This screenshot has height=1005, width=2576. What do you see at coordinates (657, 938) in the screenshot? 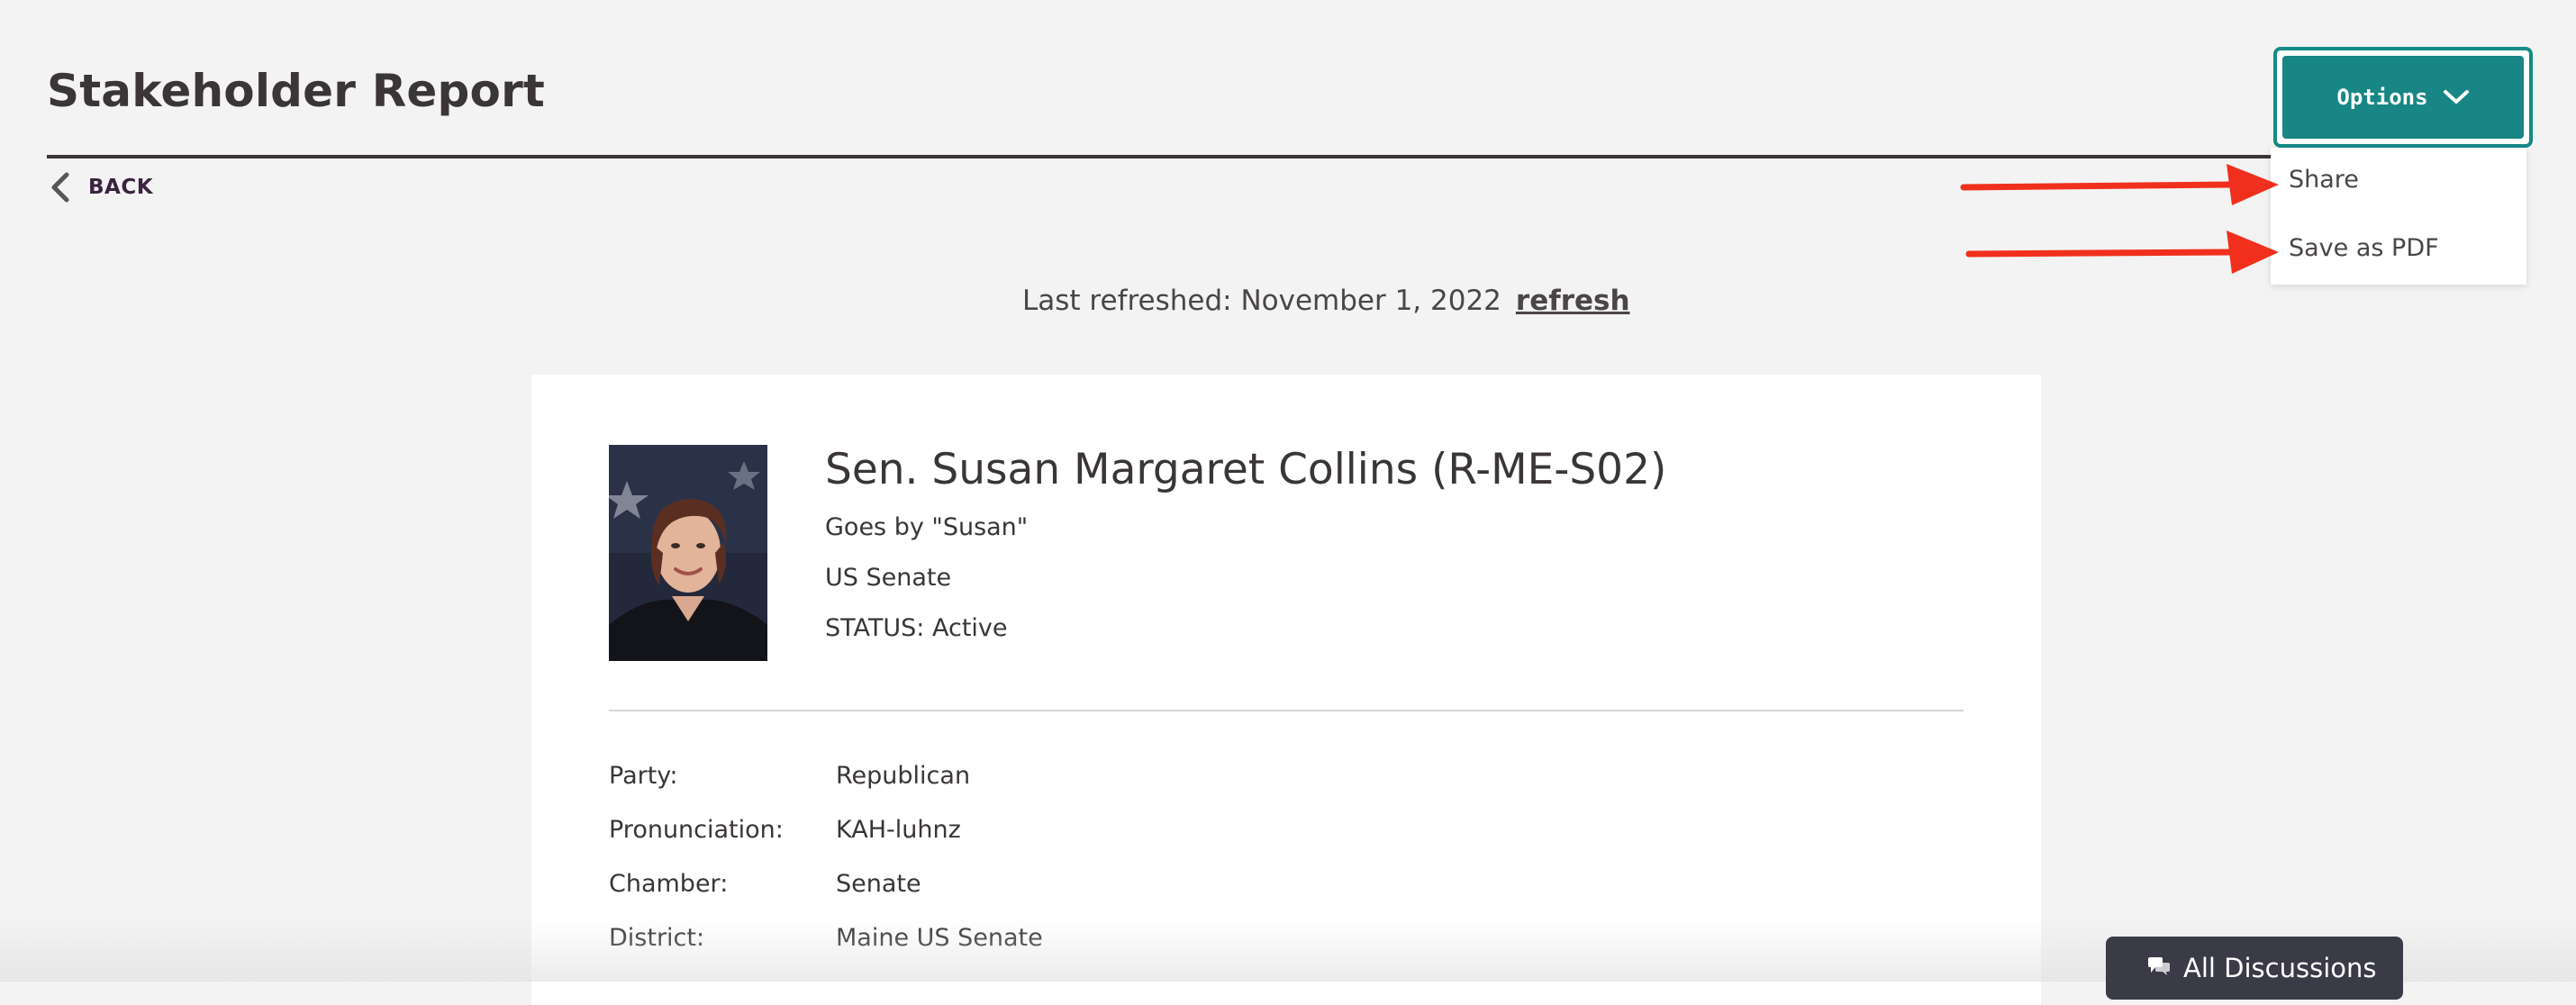
I see `detail-label: District:` at bounding box center [657, 938].